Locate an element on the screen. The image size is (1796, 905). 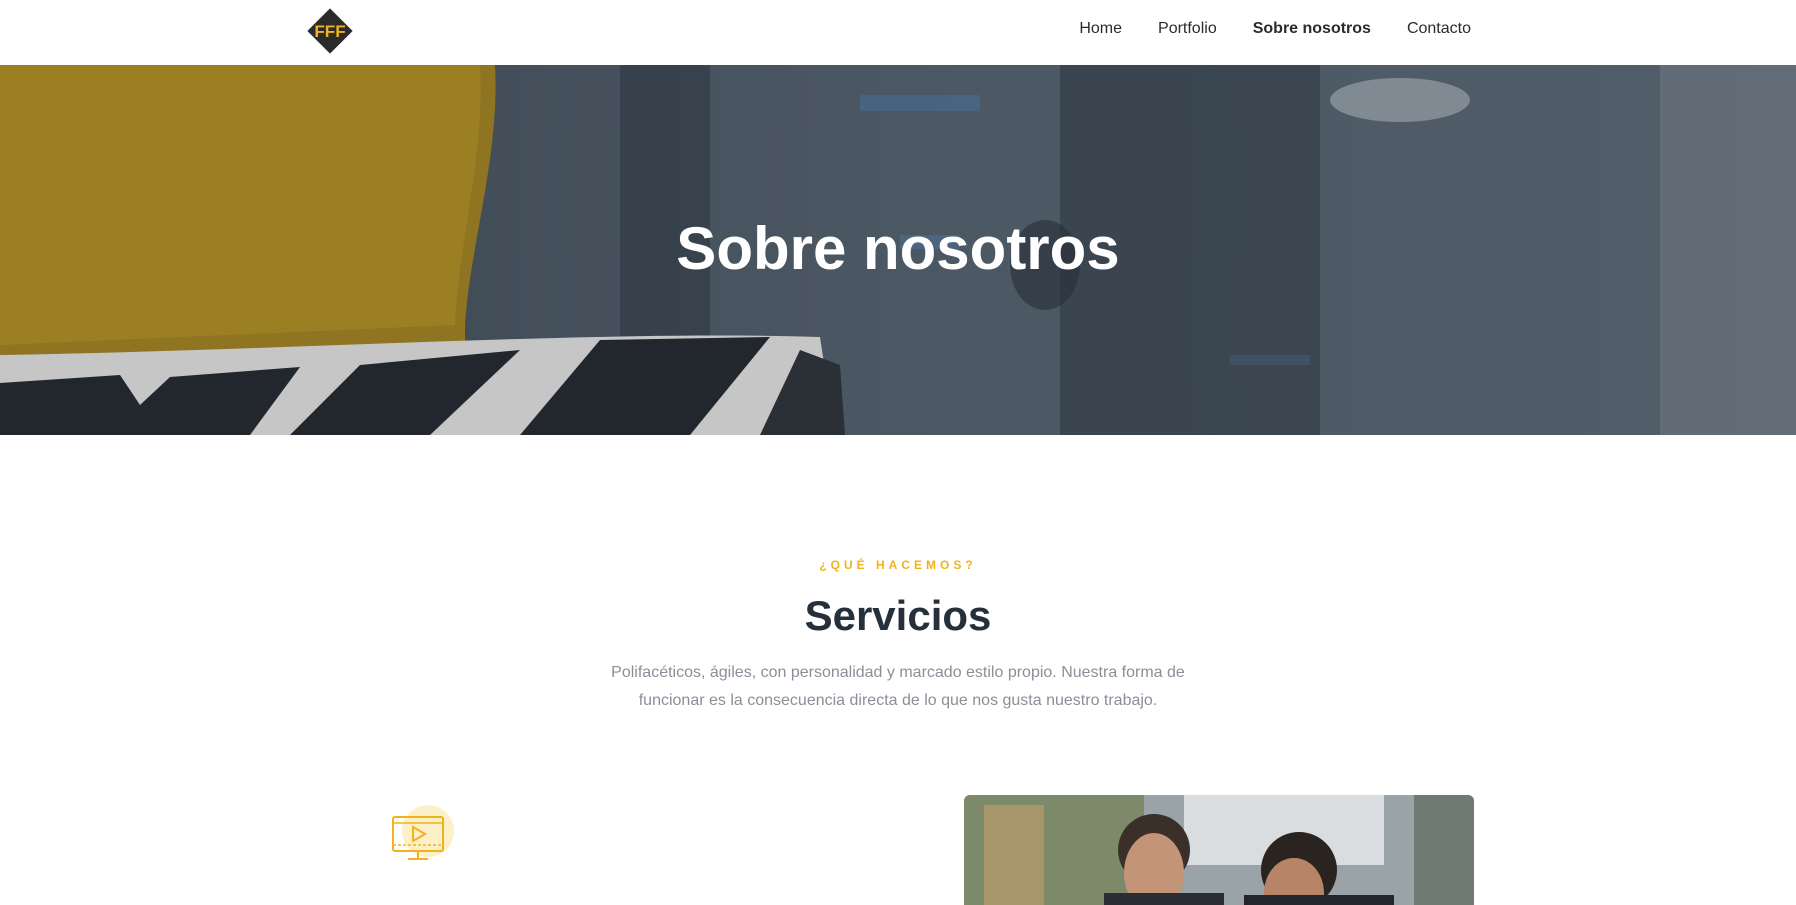
nav-contacto: Contacto is located at coordinates (1439, 29).